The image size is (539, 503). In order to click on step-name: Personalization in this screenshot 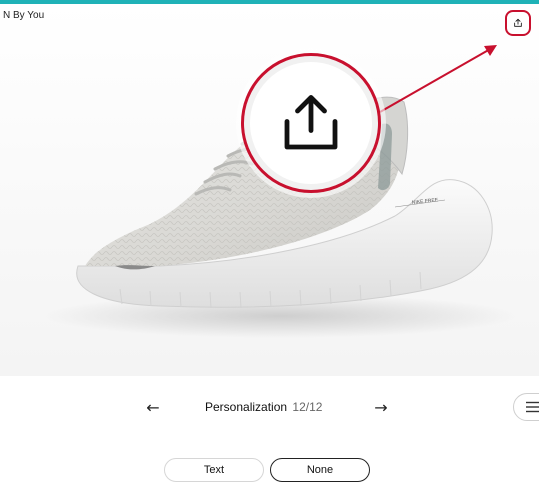, I will do `click(246, 407)`.